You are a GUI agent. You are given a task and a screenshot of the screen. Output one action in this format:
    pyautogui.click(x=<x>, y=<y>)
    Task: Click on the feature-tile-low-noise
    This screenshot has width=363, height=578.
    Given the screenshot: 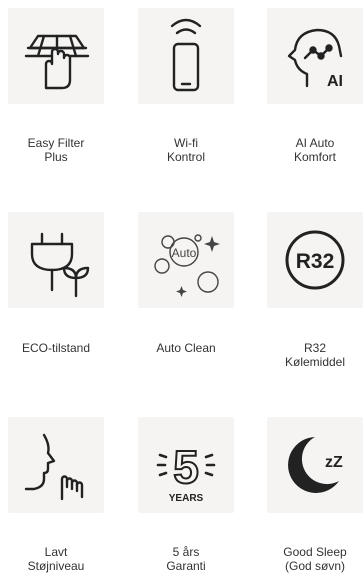 What is the action you would take?
    pyautogui.click(x=56, y=465)
    